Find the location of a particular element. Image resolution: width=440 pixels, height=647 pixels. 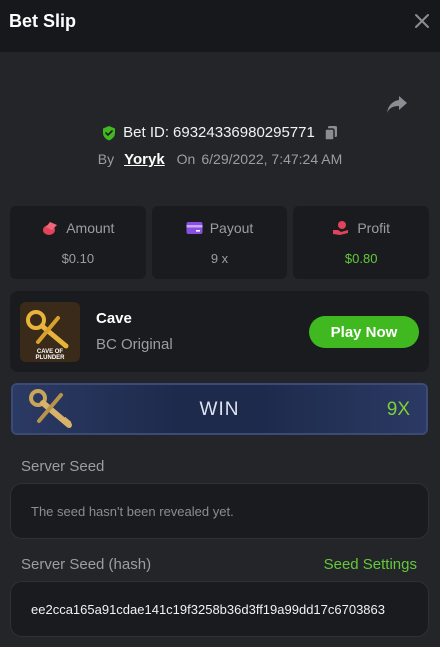

payout-header: Payout is located at coordinates (220, 228).